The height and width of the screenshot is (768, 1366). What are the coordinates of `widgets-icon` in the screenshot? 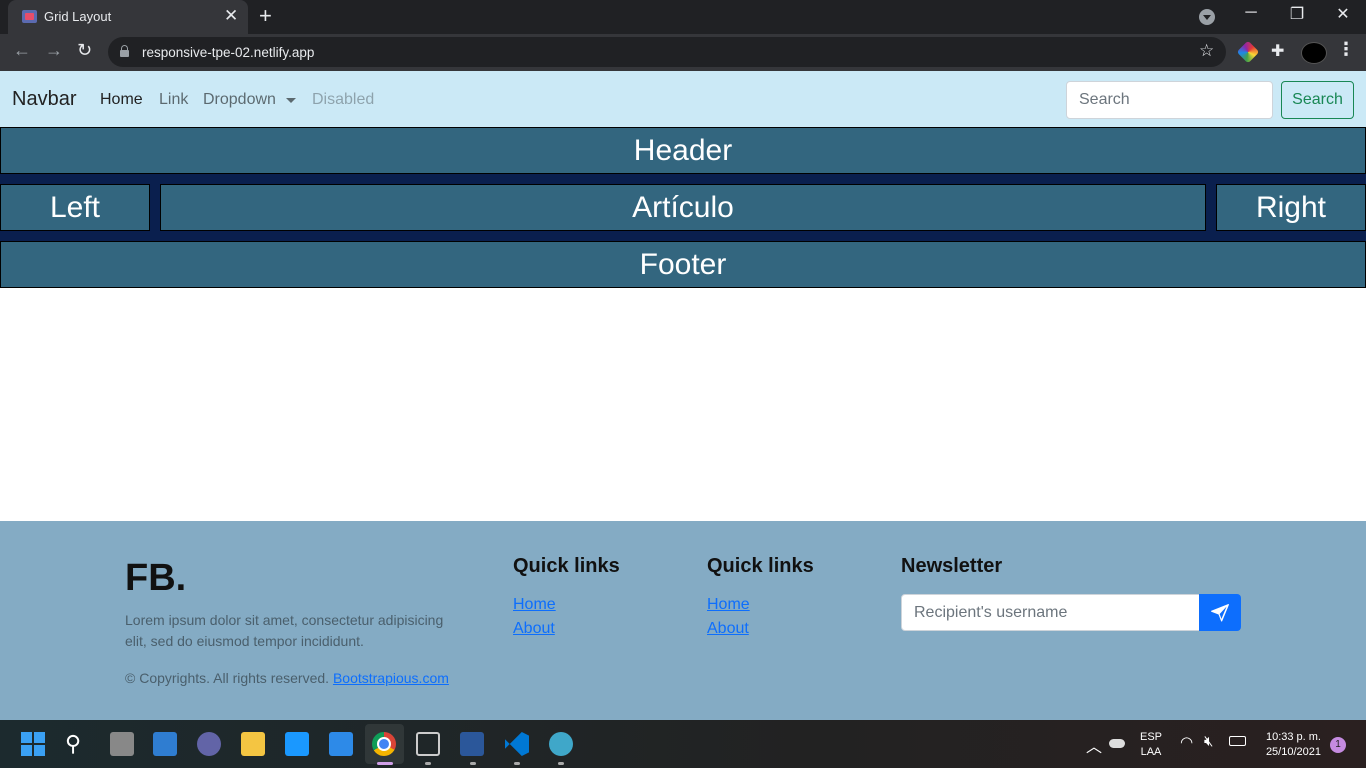 It's located at (165, 744).